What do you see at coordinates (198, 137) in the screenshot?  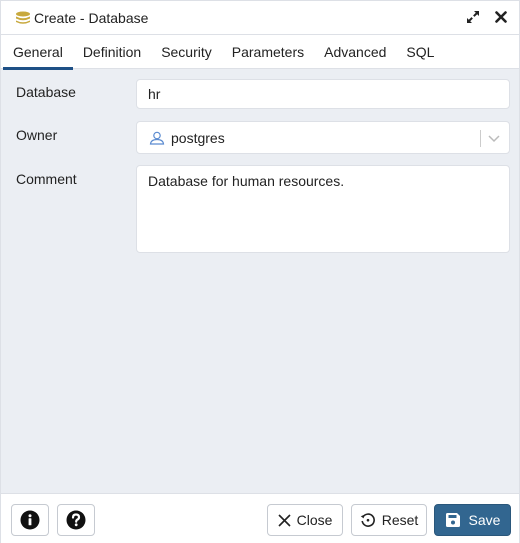 I see `owner-value: postgres` at bounding box center [198, 137].